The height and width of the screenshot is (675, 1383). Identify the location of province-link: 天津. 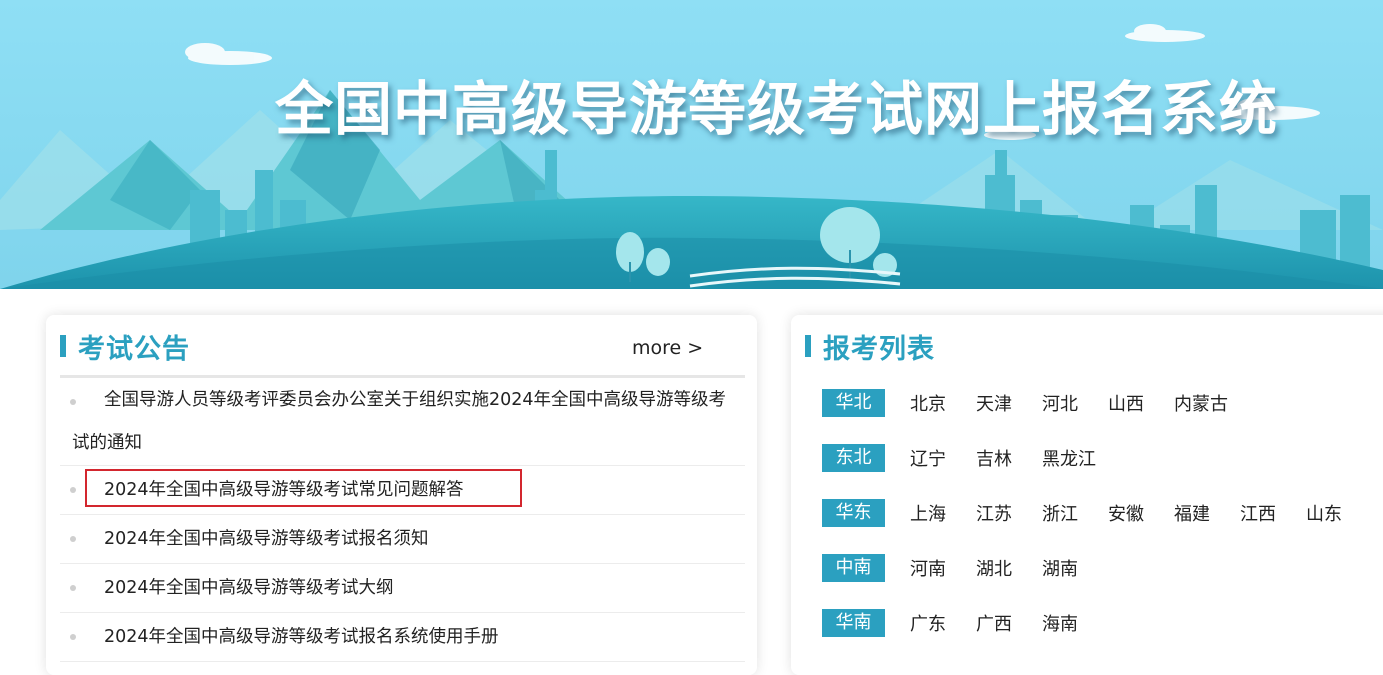
(994, 403).